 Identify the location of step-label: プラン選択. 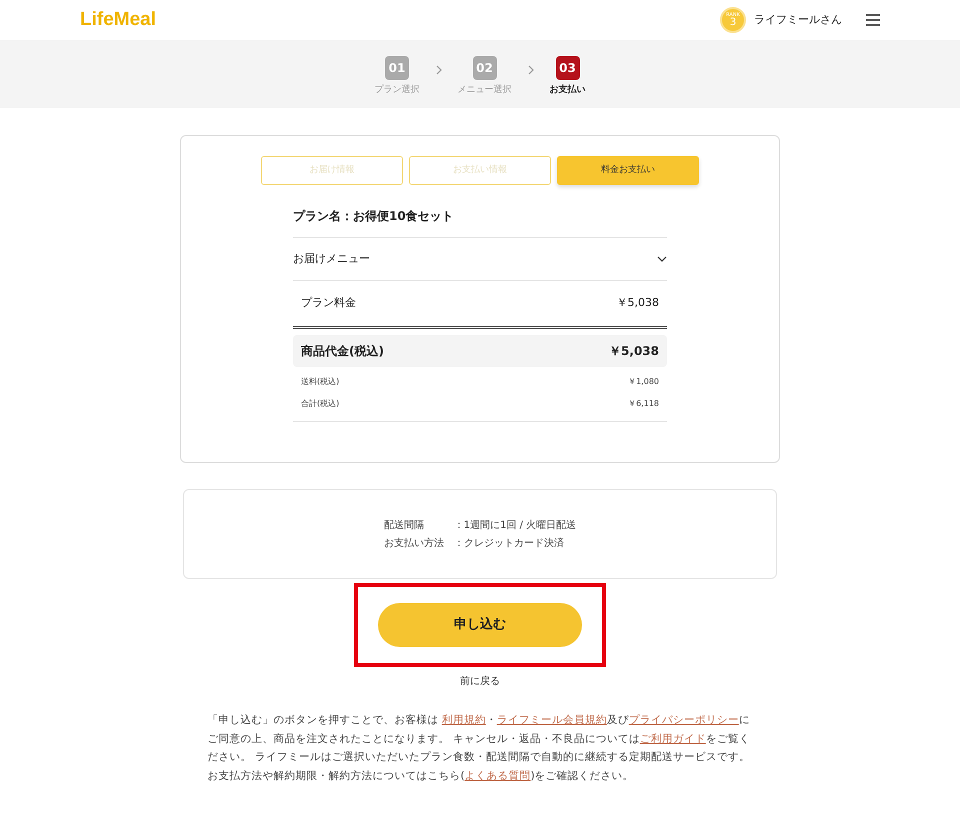
(397, 90).